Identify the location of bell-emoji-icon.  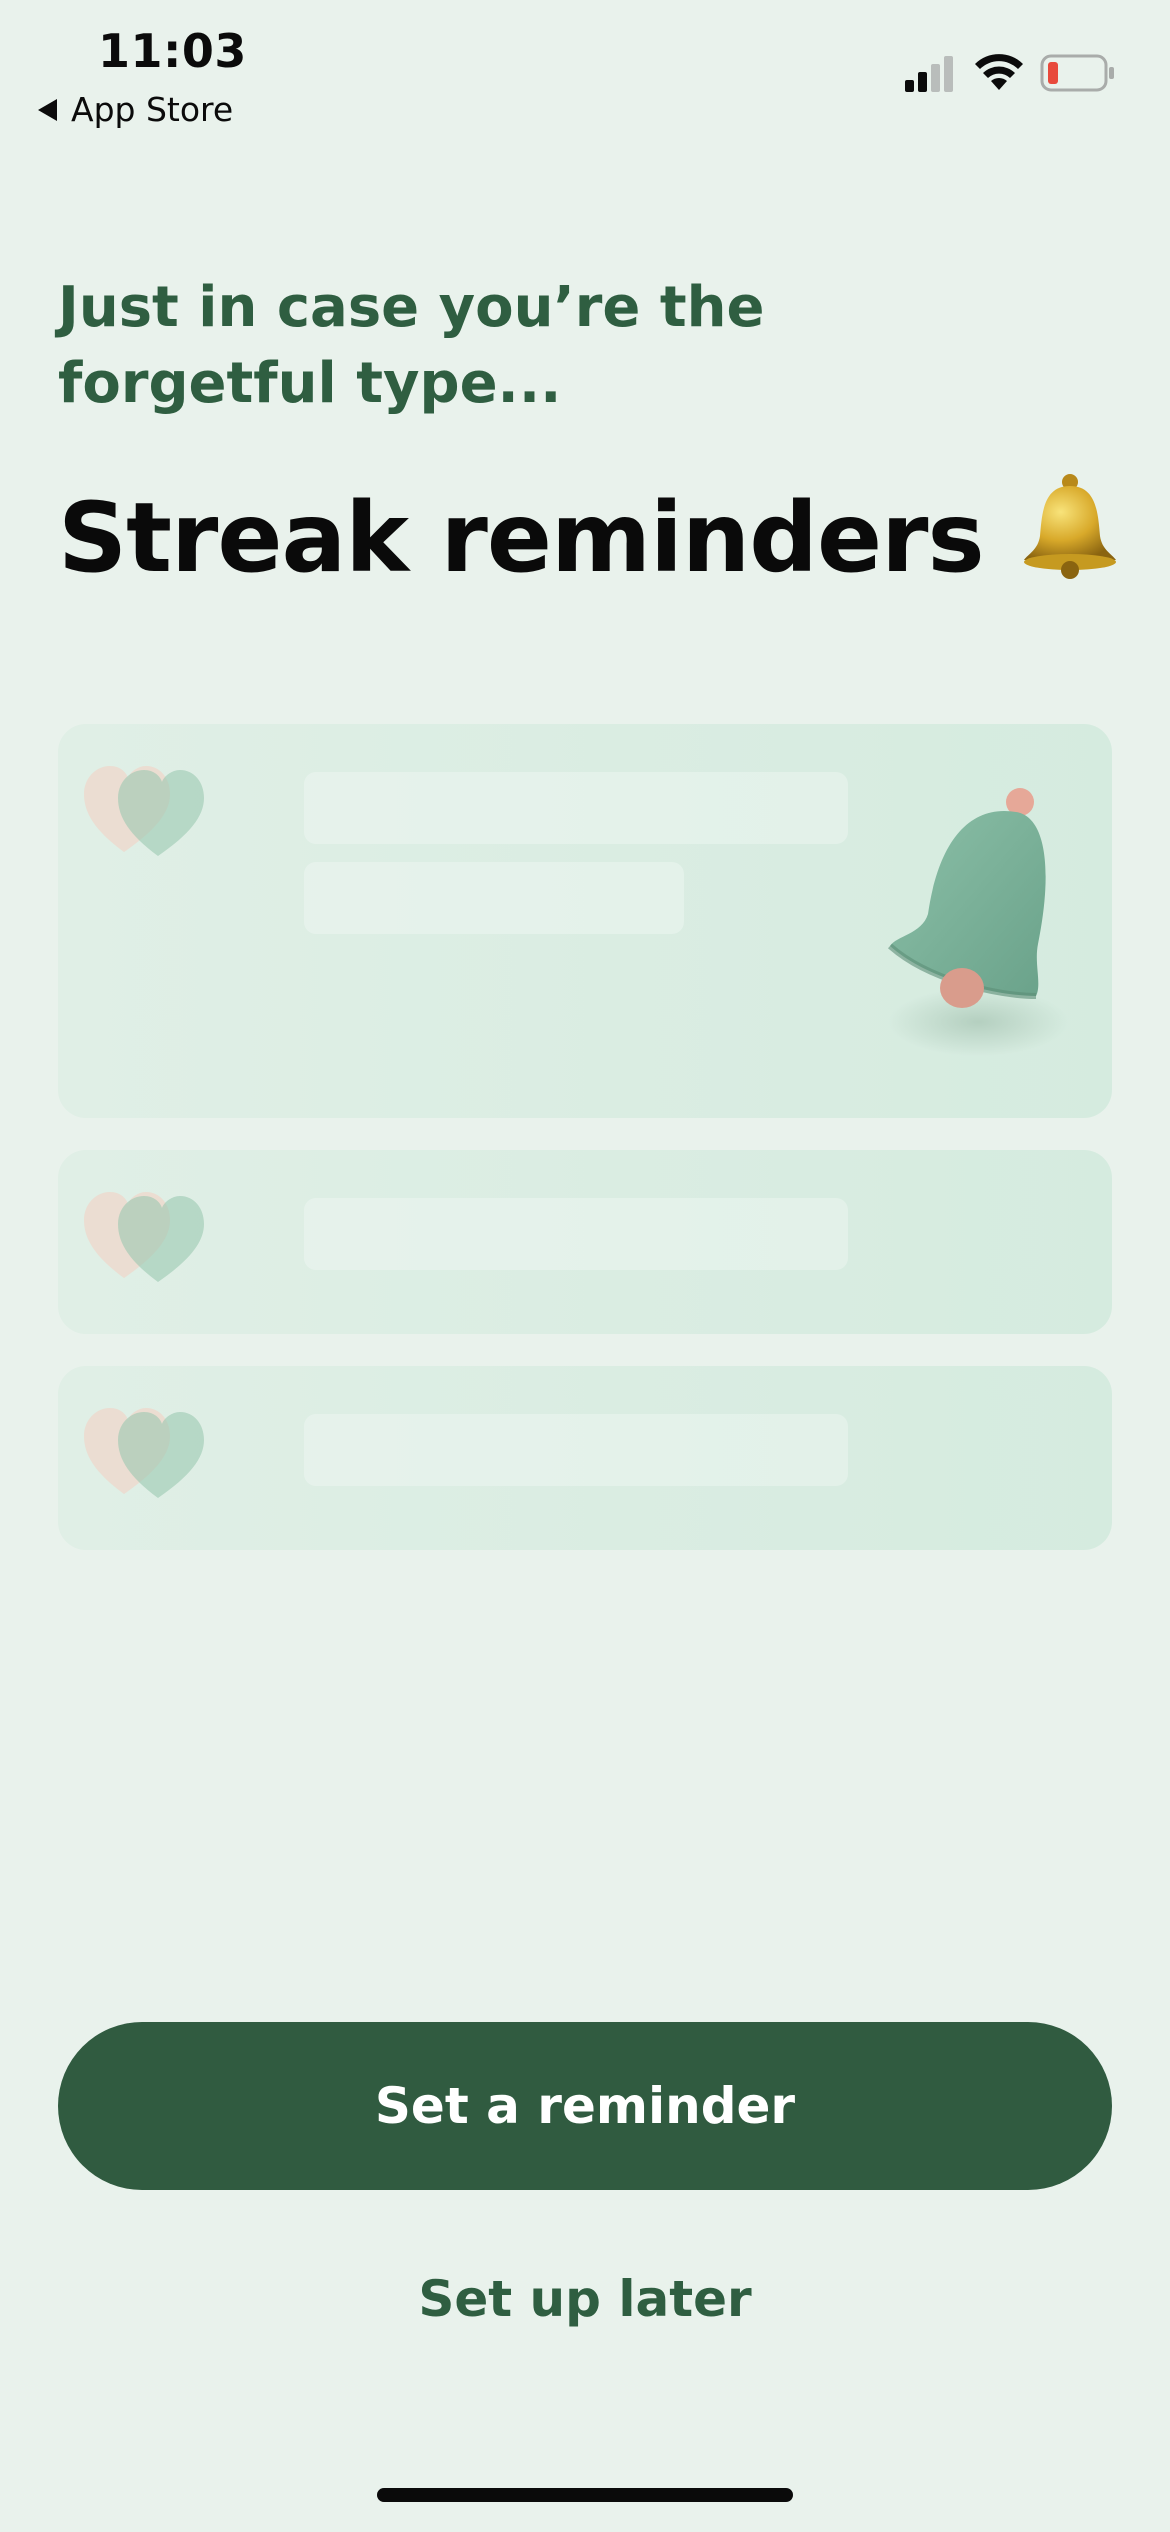
(1070, 537).